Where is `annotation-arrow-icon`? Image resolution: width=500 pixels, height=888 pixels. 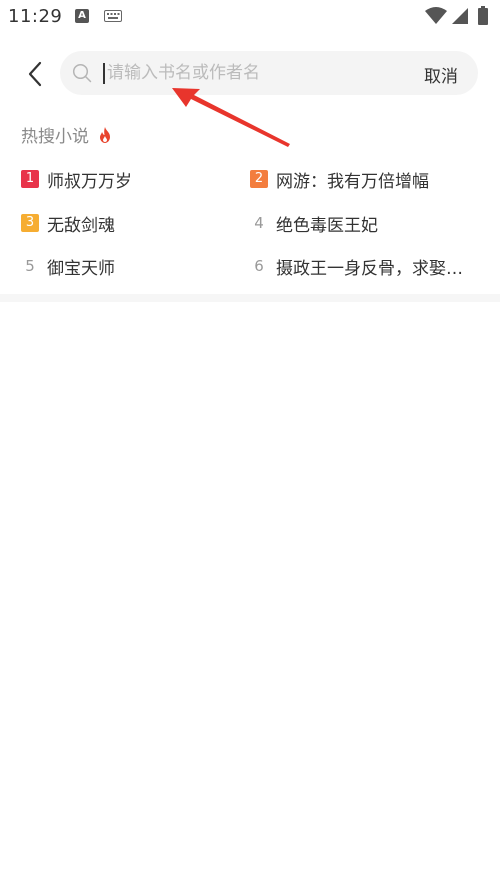
annotation-arrow-icon is located at coordinates (231, 117).